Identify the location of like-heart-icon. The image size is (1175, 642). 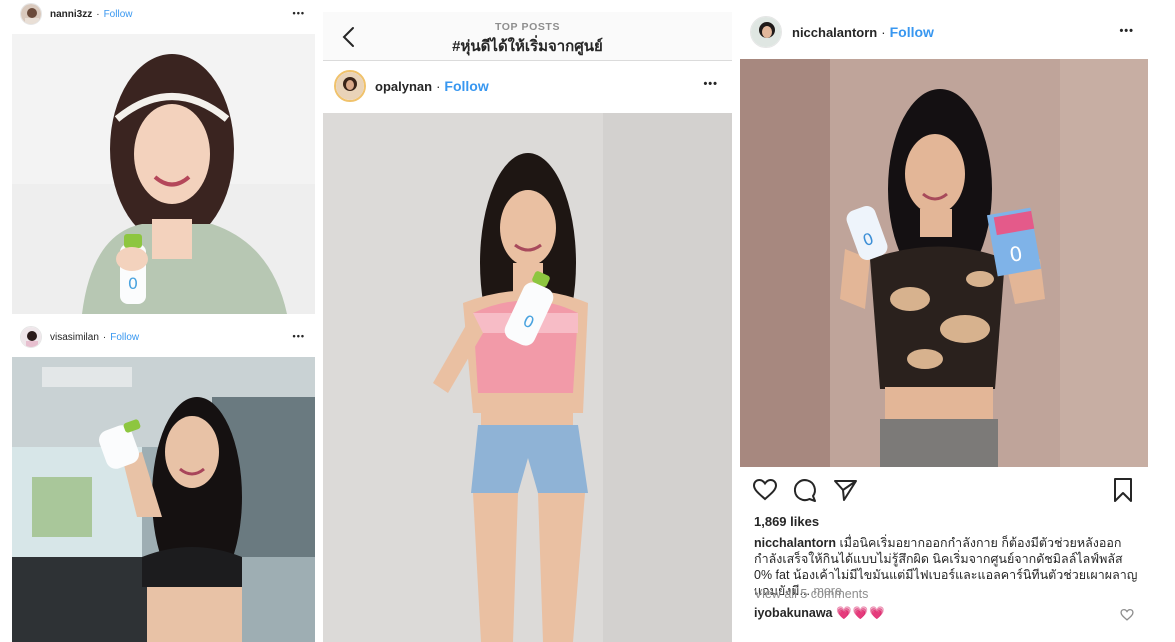
(765, 490).